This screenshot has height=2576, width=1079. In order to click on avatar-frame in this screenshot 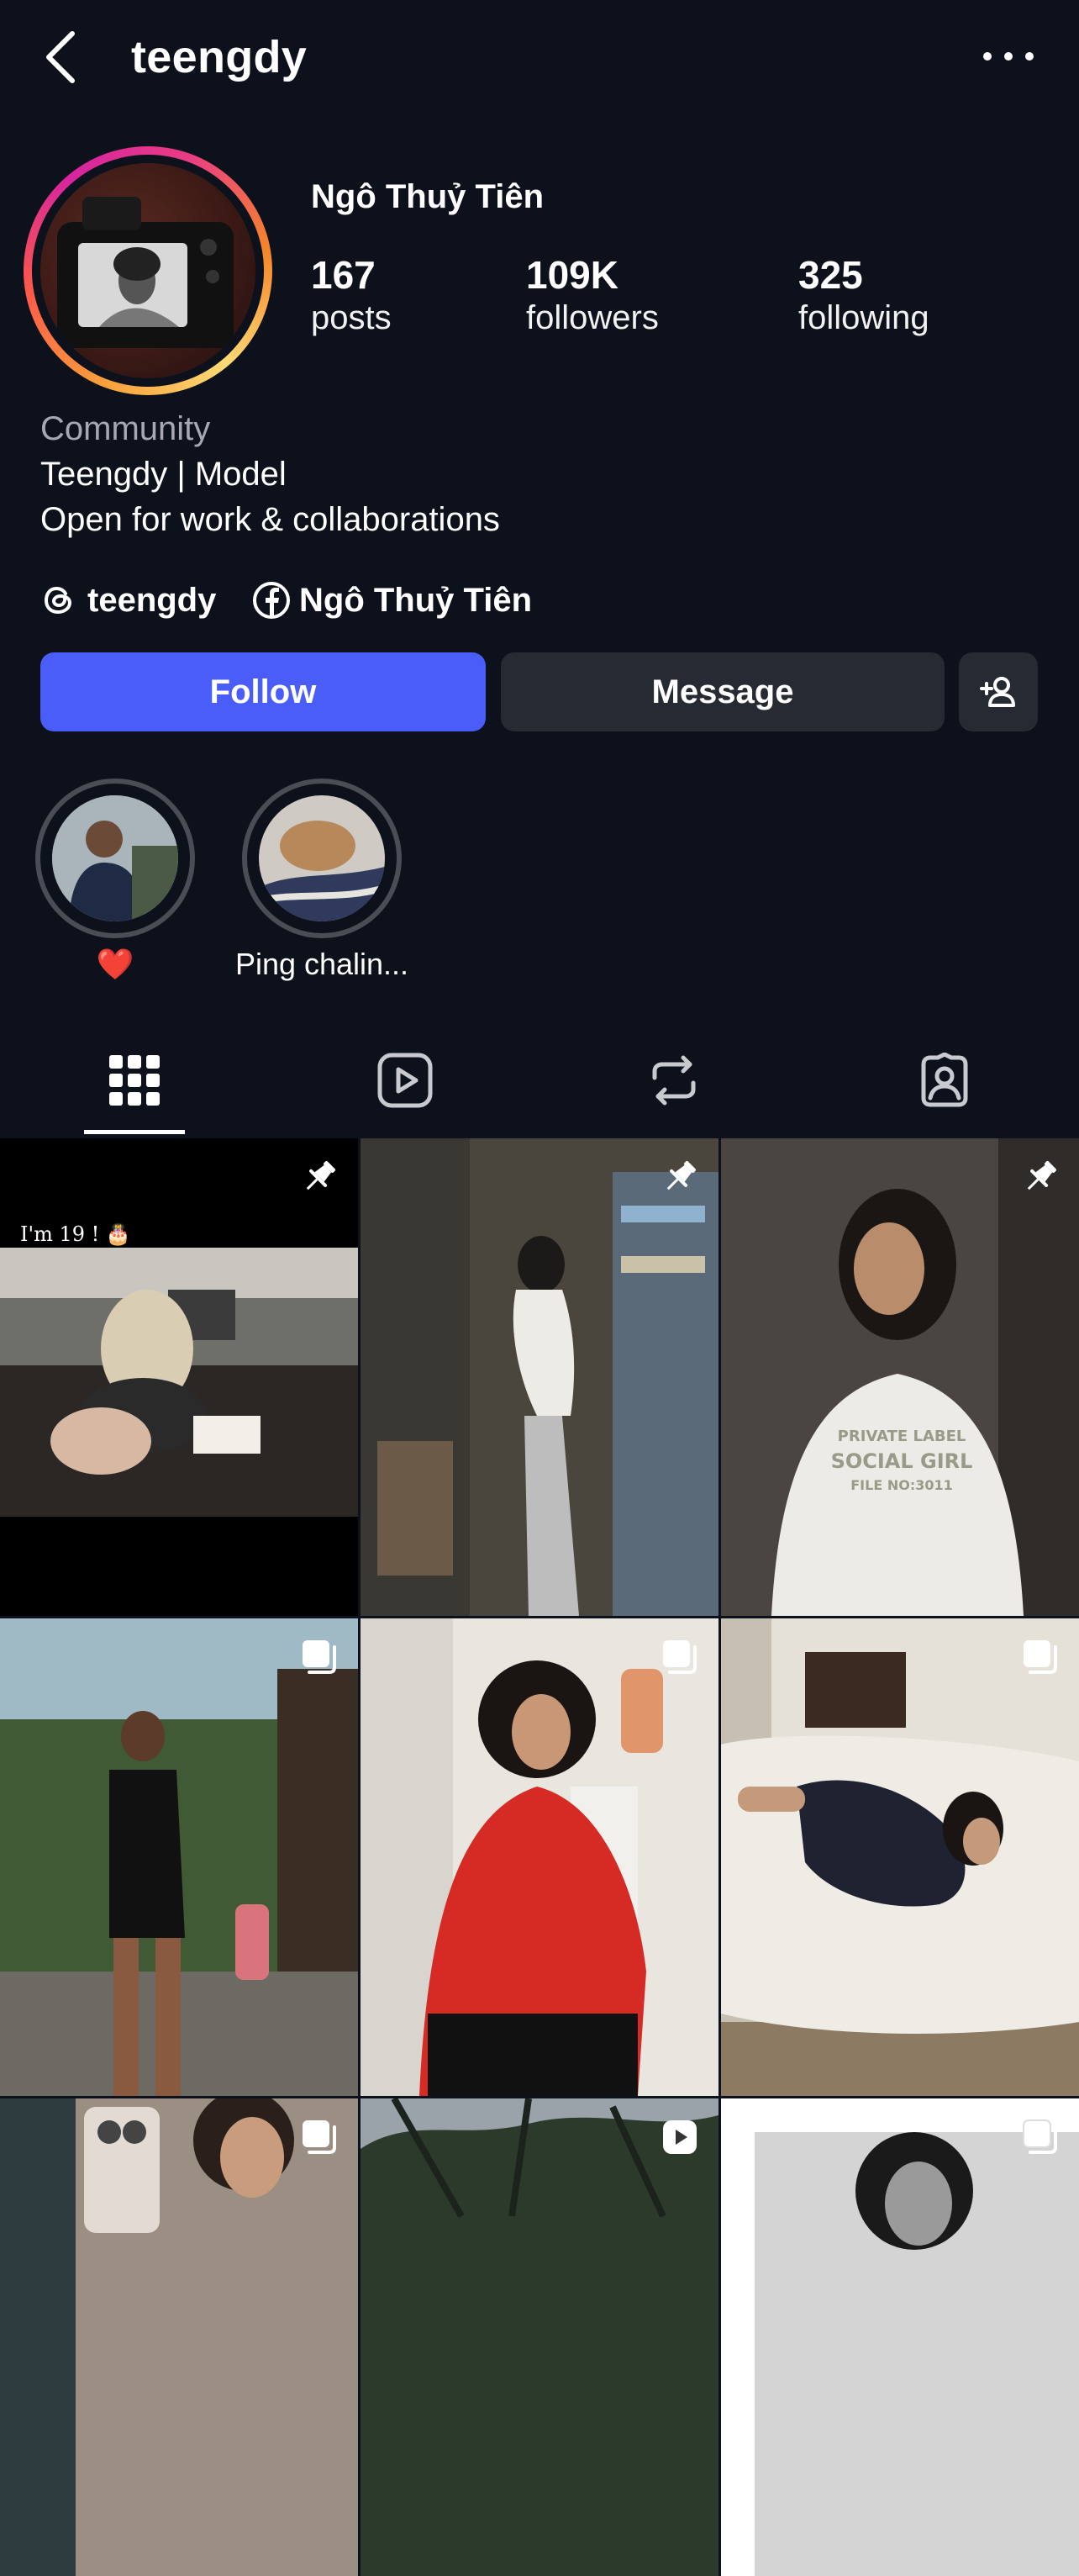, I will do `click(148, 271)`.